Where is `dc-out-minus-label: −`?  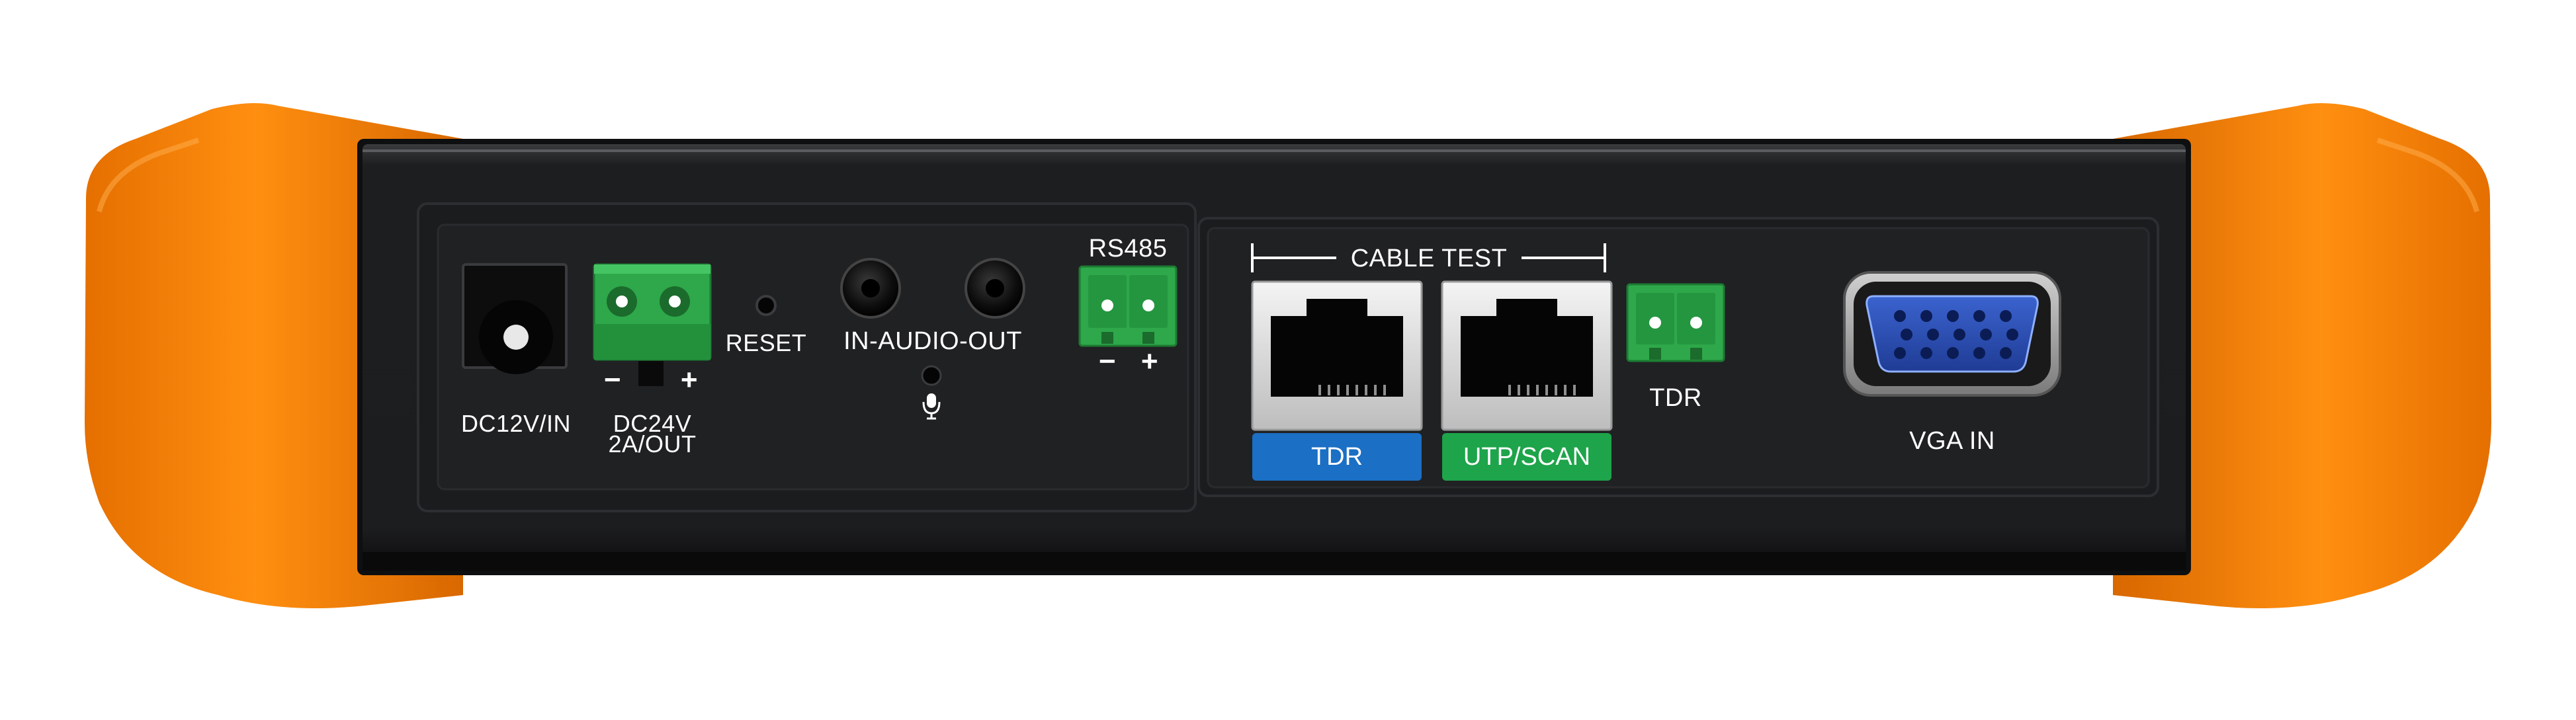 dc-out-minus-label: − is located at coordinates (612, 380).